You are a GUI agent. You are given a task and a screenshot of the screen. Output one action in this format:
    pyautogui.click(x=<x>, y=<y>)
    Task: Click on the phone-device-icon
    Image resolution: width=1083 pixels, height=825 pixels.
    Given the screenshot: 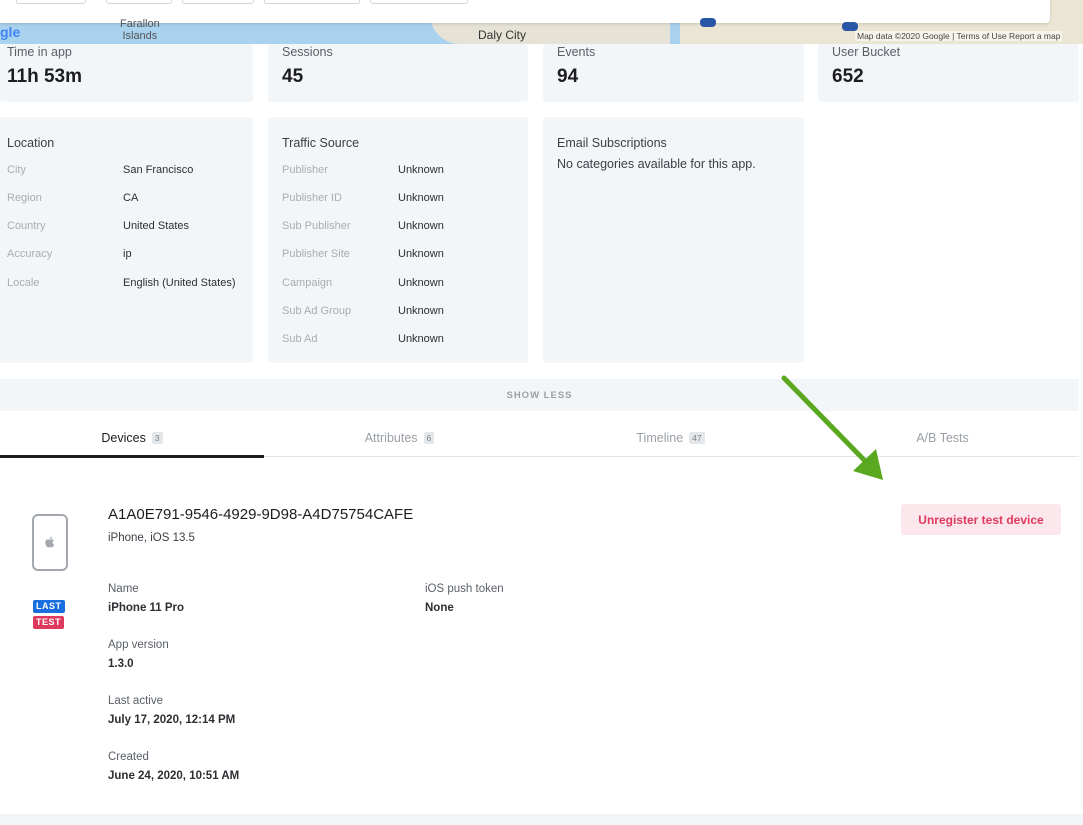 What is the action you would take?
    pyautogui.click(x=50, y=542)
    